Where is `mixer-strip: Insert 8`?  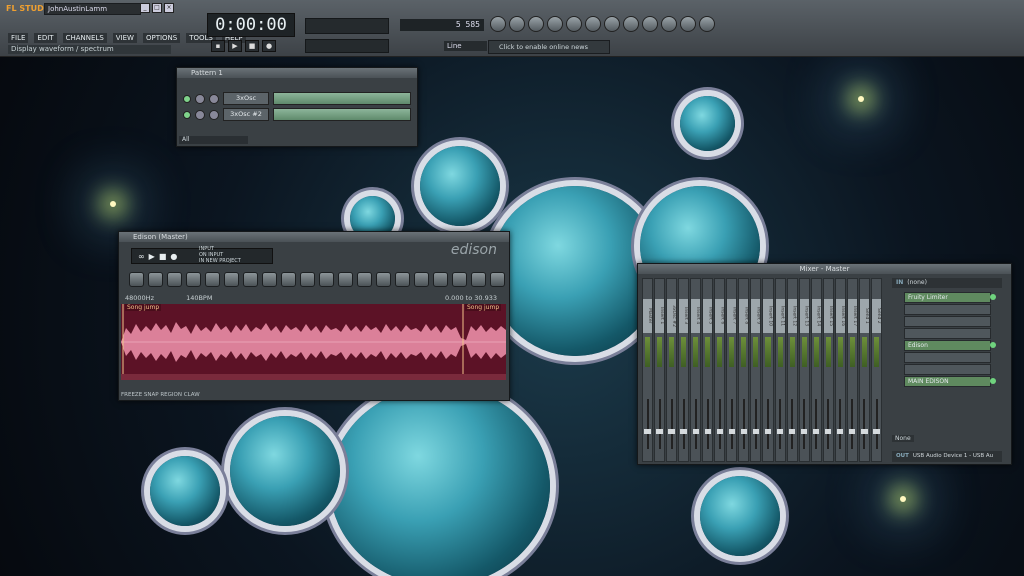 mixer-strip: Insert 8 is located at coordinates (744, 370).